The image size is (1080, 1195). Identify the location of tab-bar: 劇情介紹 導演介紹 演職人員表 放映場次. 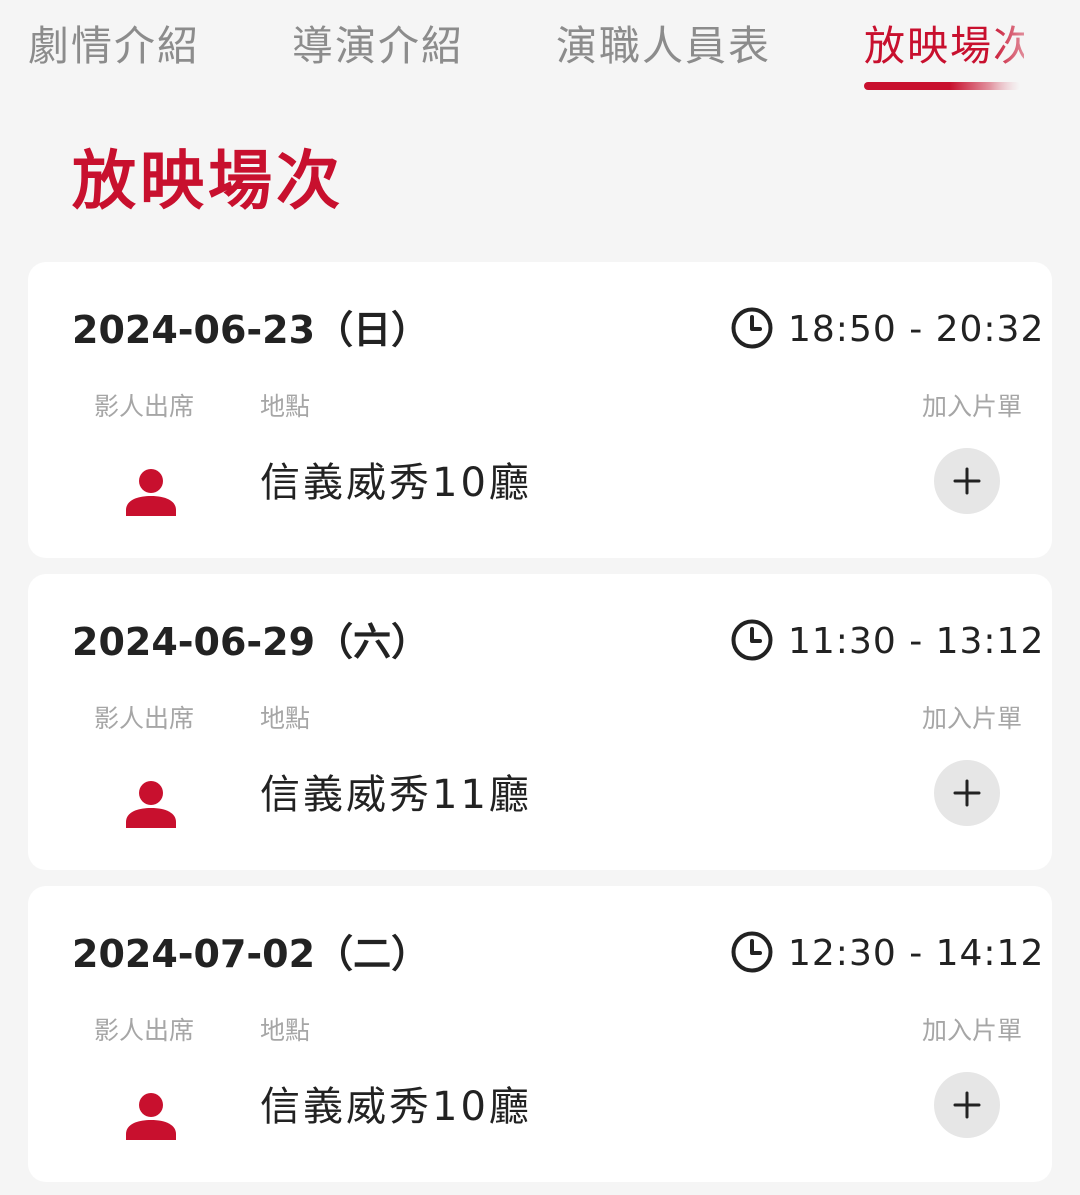
(540, 48).